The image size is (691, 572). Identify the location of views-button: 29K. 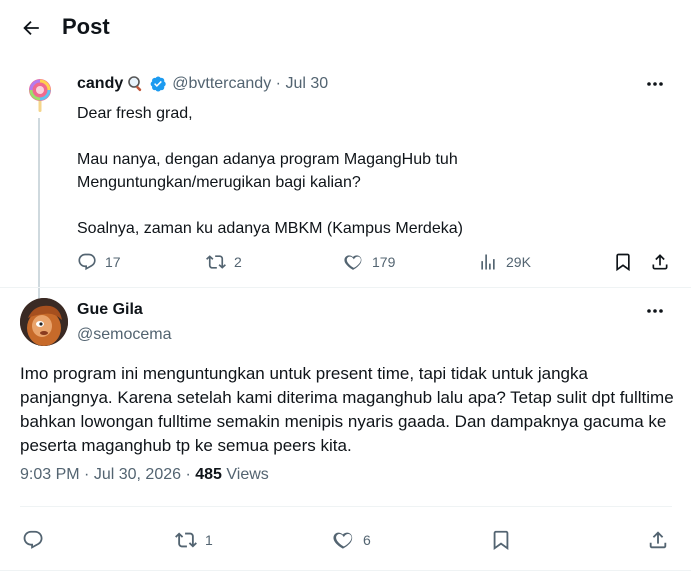
(504, 262).